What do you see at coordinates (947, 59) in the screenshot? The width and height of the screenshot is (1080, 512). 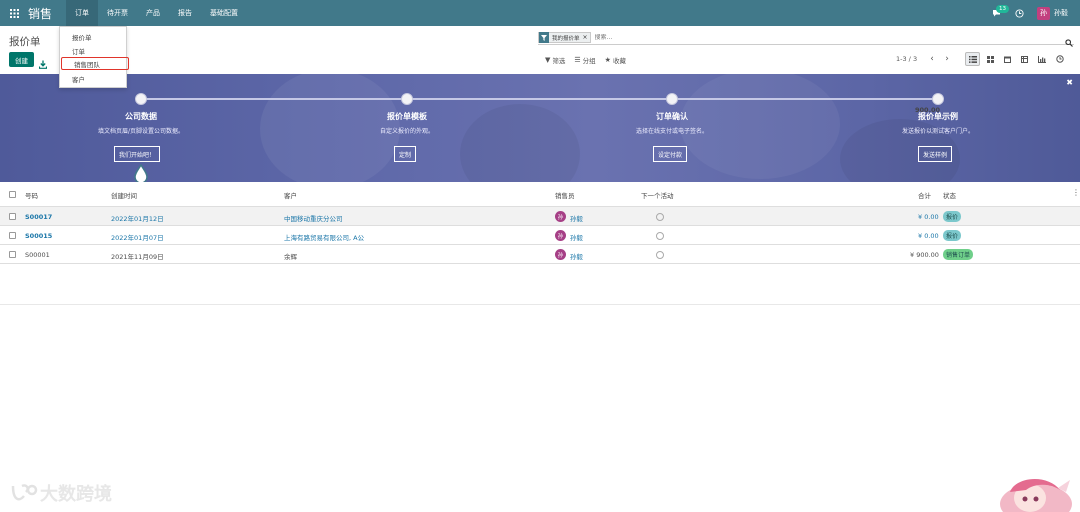 I see `pager-next-icon: ›` at bounding box center [947, 59].